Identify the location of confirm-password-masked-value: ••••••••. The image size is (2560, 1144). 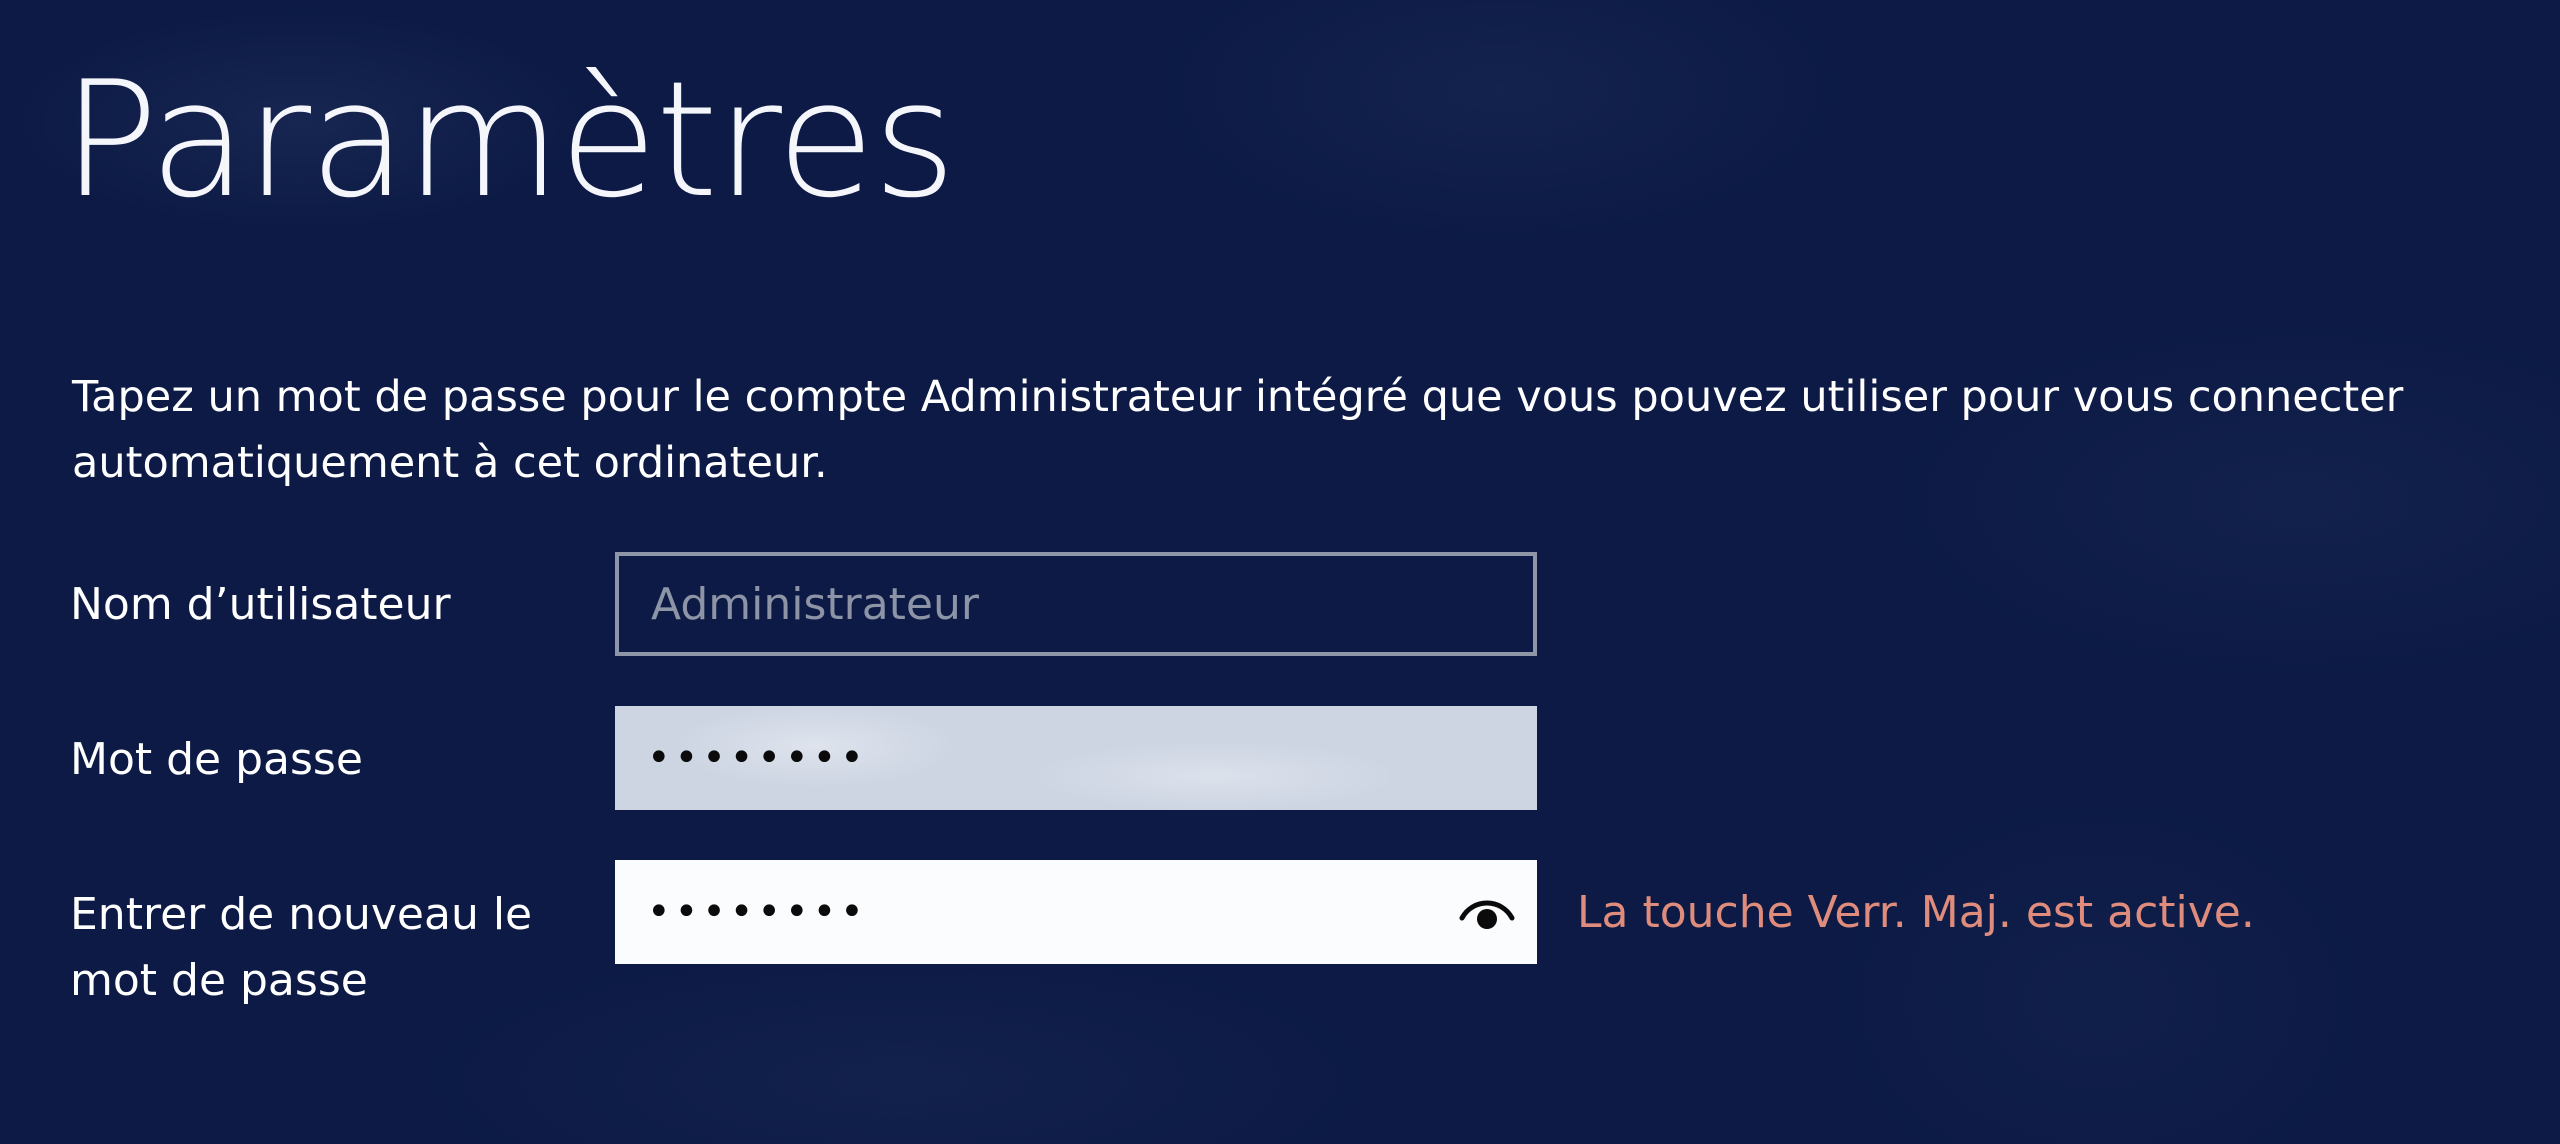
(757, 912).